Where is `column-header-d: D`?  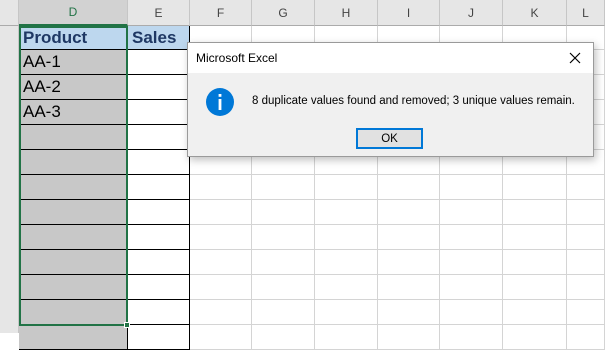 column-header-d: D is located at coordinates (73, 13).